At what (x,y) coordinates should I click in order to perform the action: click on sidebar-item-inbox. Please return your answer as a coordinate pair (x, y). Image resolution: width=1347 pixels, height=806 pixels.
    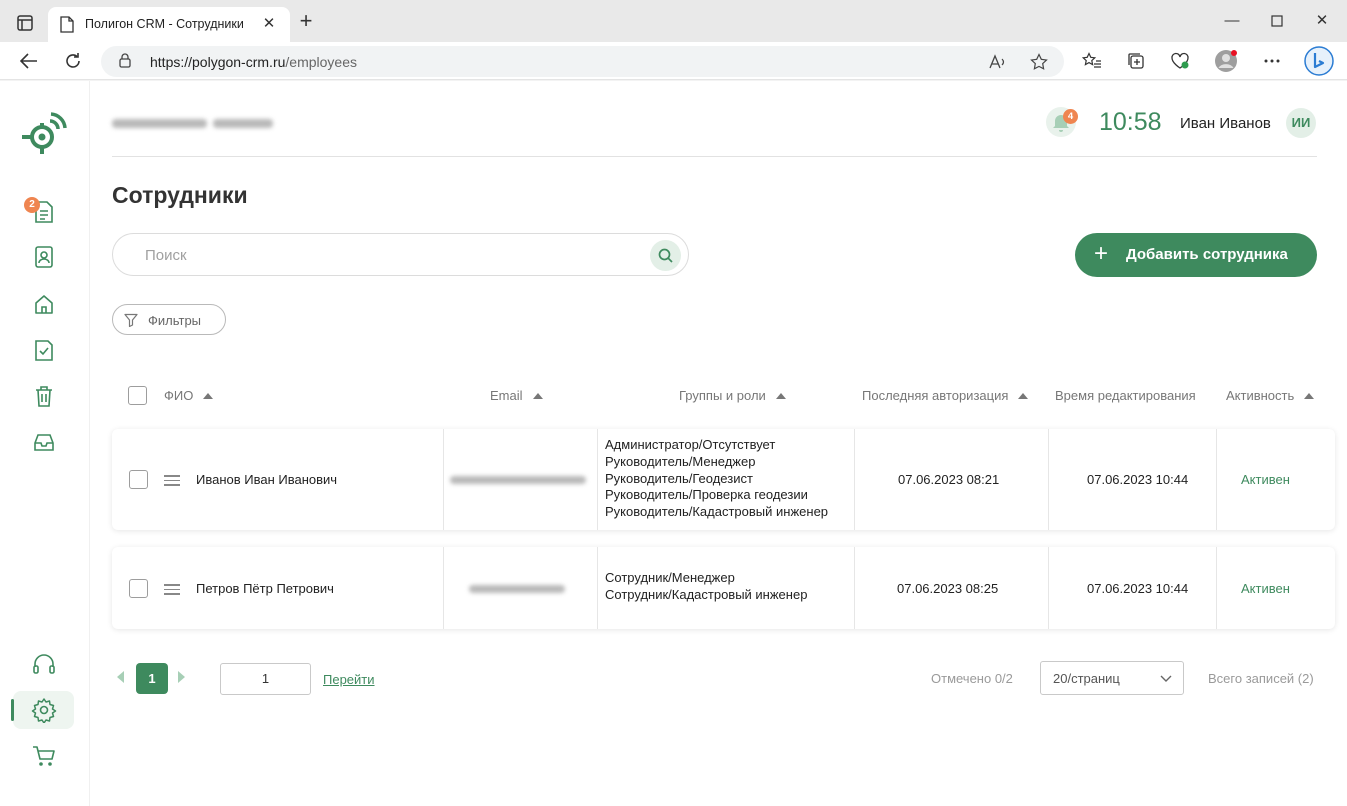
    Looking at the image, I should click on (44, 442).